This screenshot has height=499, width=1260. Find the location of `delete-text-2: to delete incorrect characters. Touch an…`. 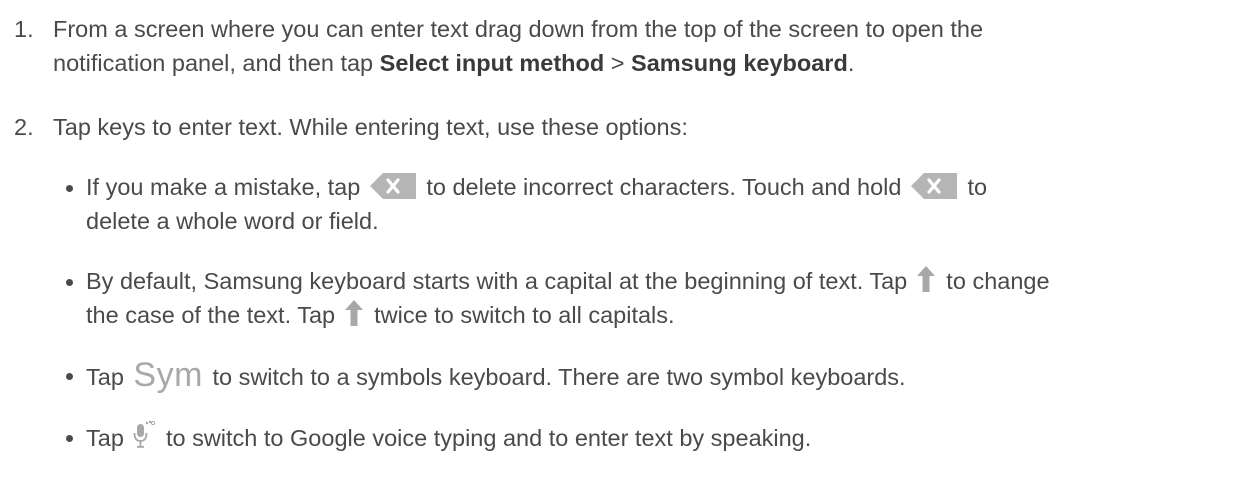

delete-text-2: to delete incorrect characters. Touch an… is located at coordinates (663, 187).